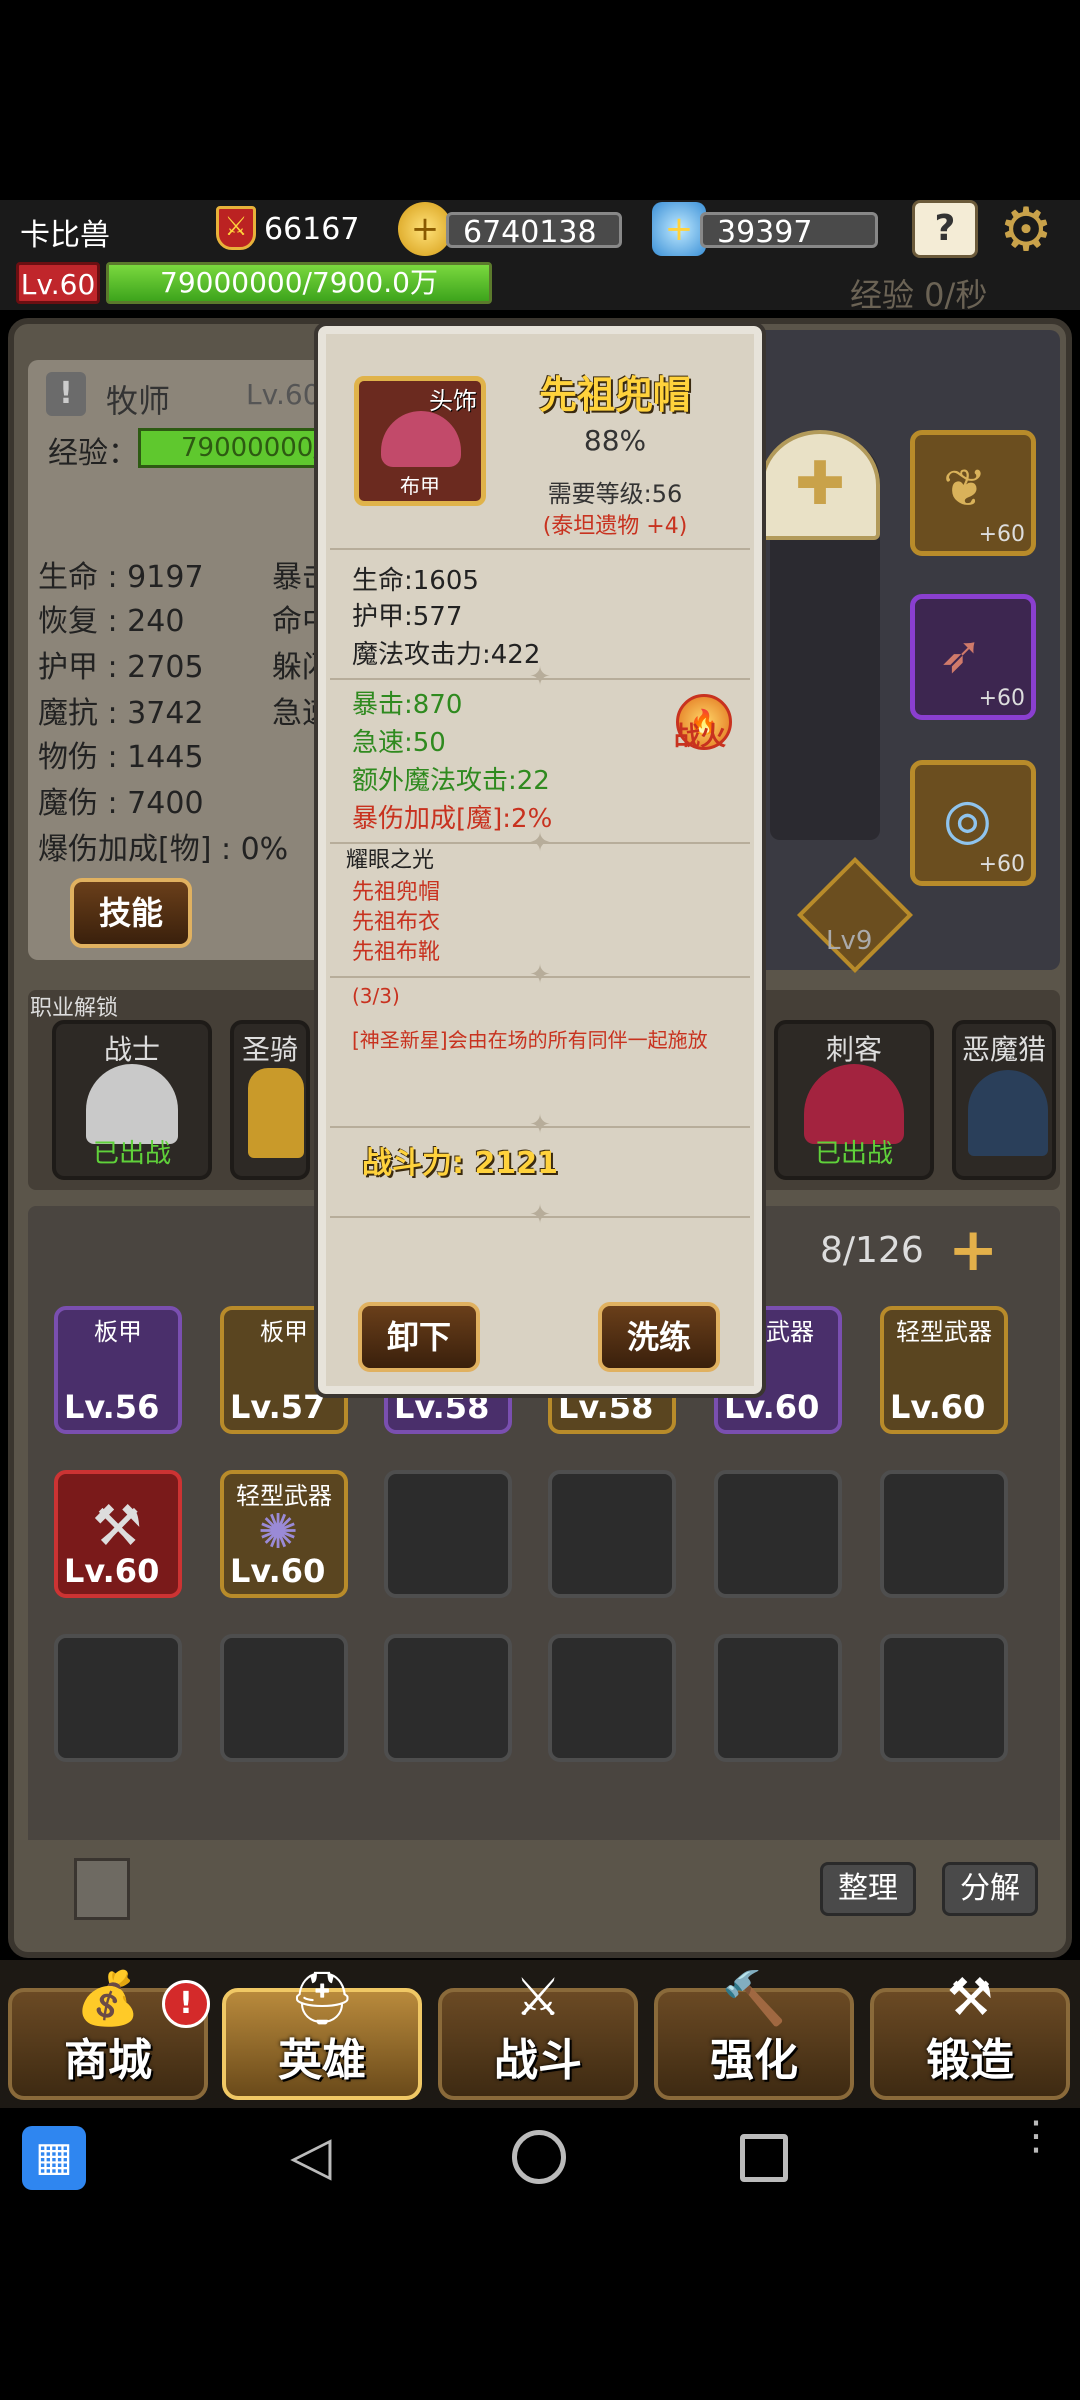 The height and width of the screenshot is (2400, 1080). I want to click on hero-stat-armor: 护甲 : 2705, so click(121, 667).